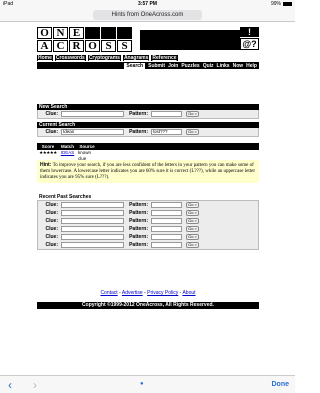 The height and width of the screenshot is (393, 320). Describe the element at coordinates (136, 58) in the screenshot. I see `nav-anagrams: Anagrams` at that location.